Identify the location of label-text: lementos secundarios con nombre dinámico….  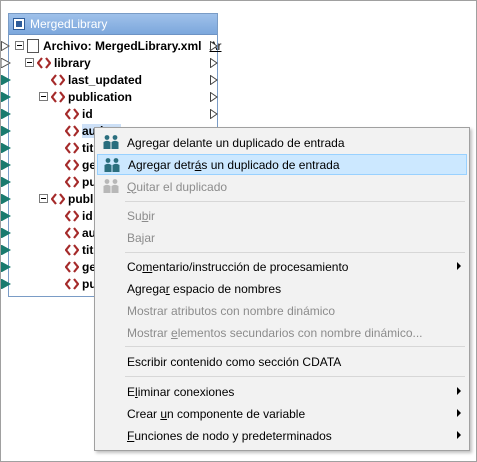
(300, 332).